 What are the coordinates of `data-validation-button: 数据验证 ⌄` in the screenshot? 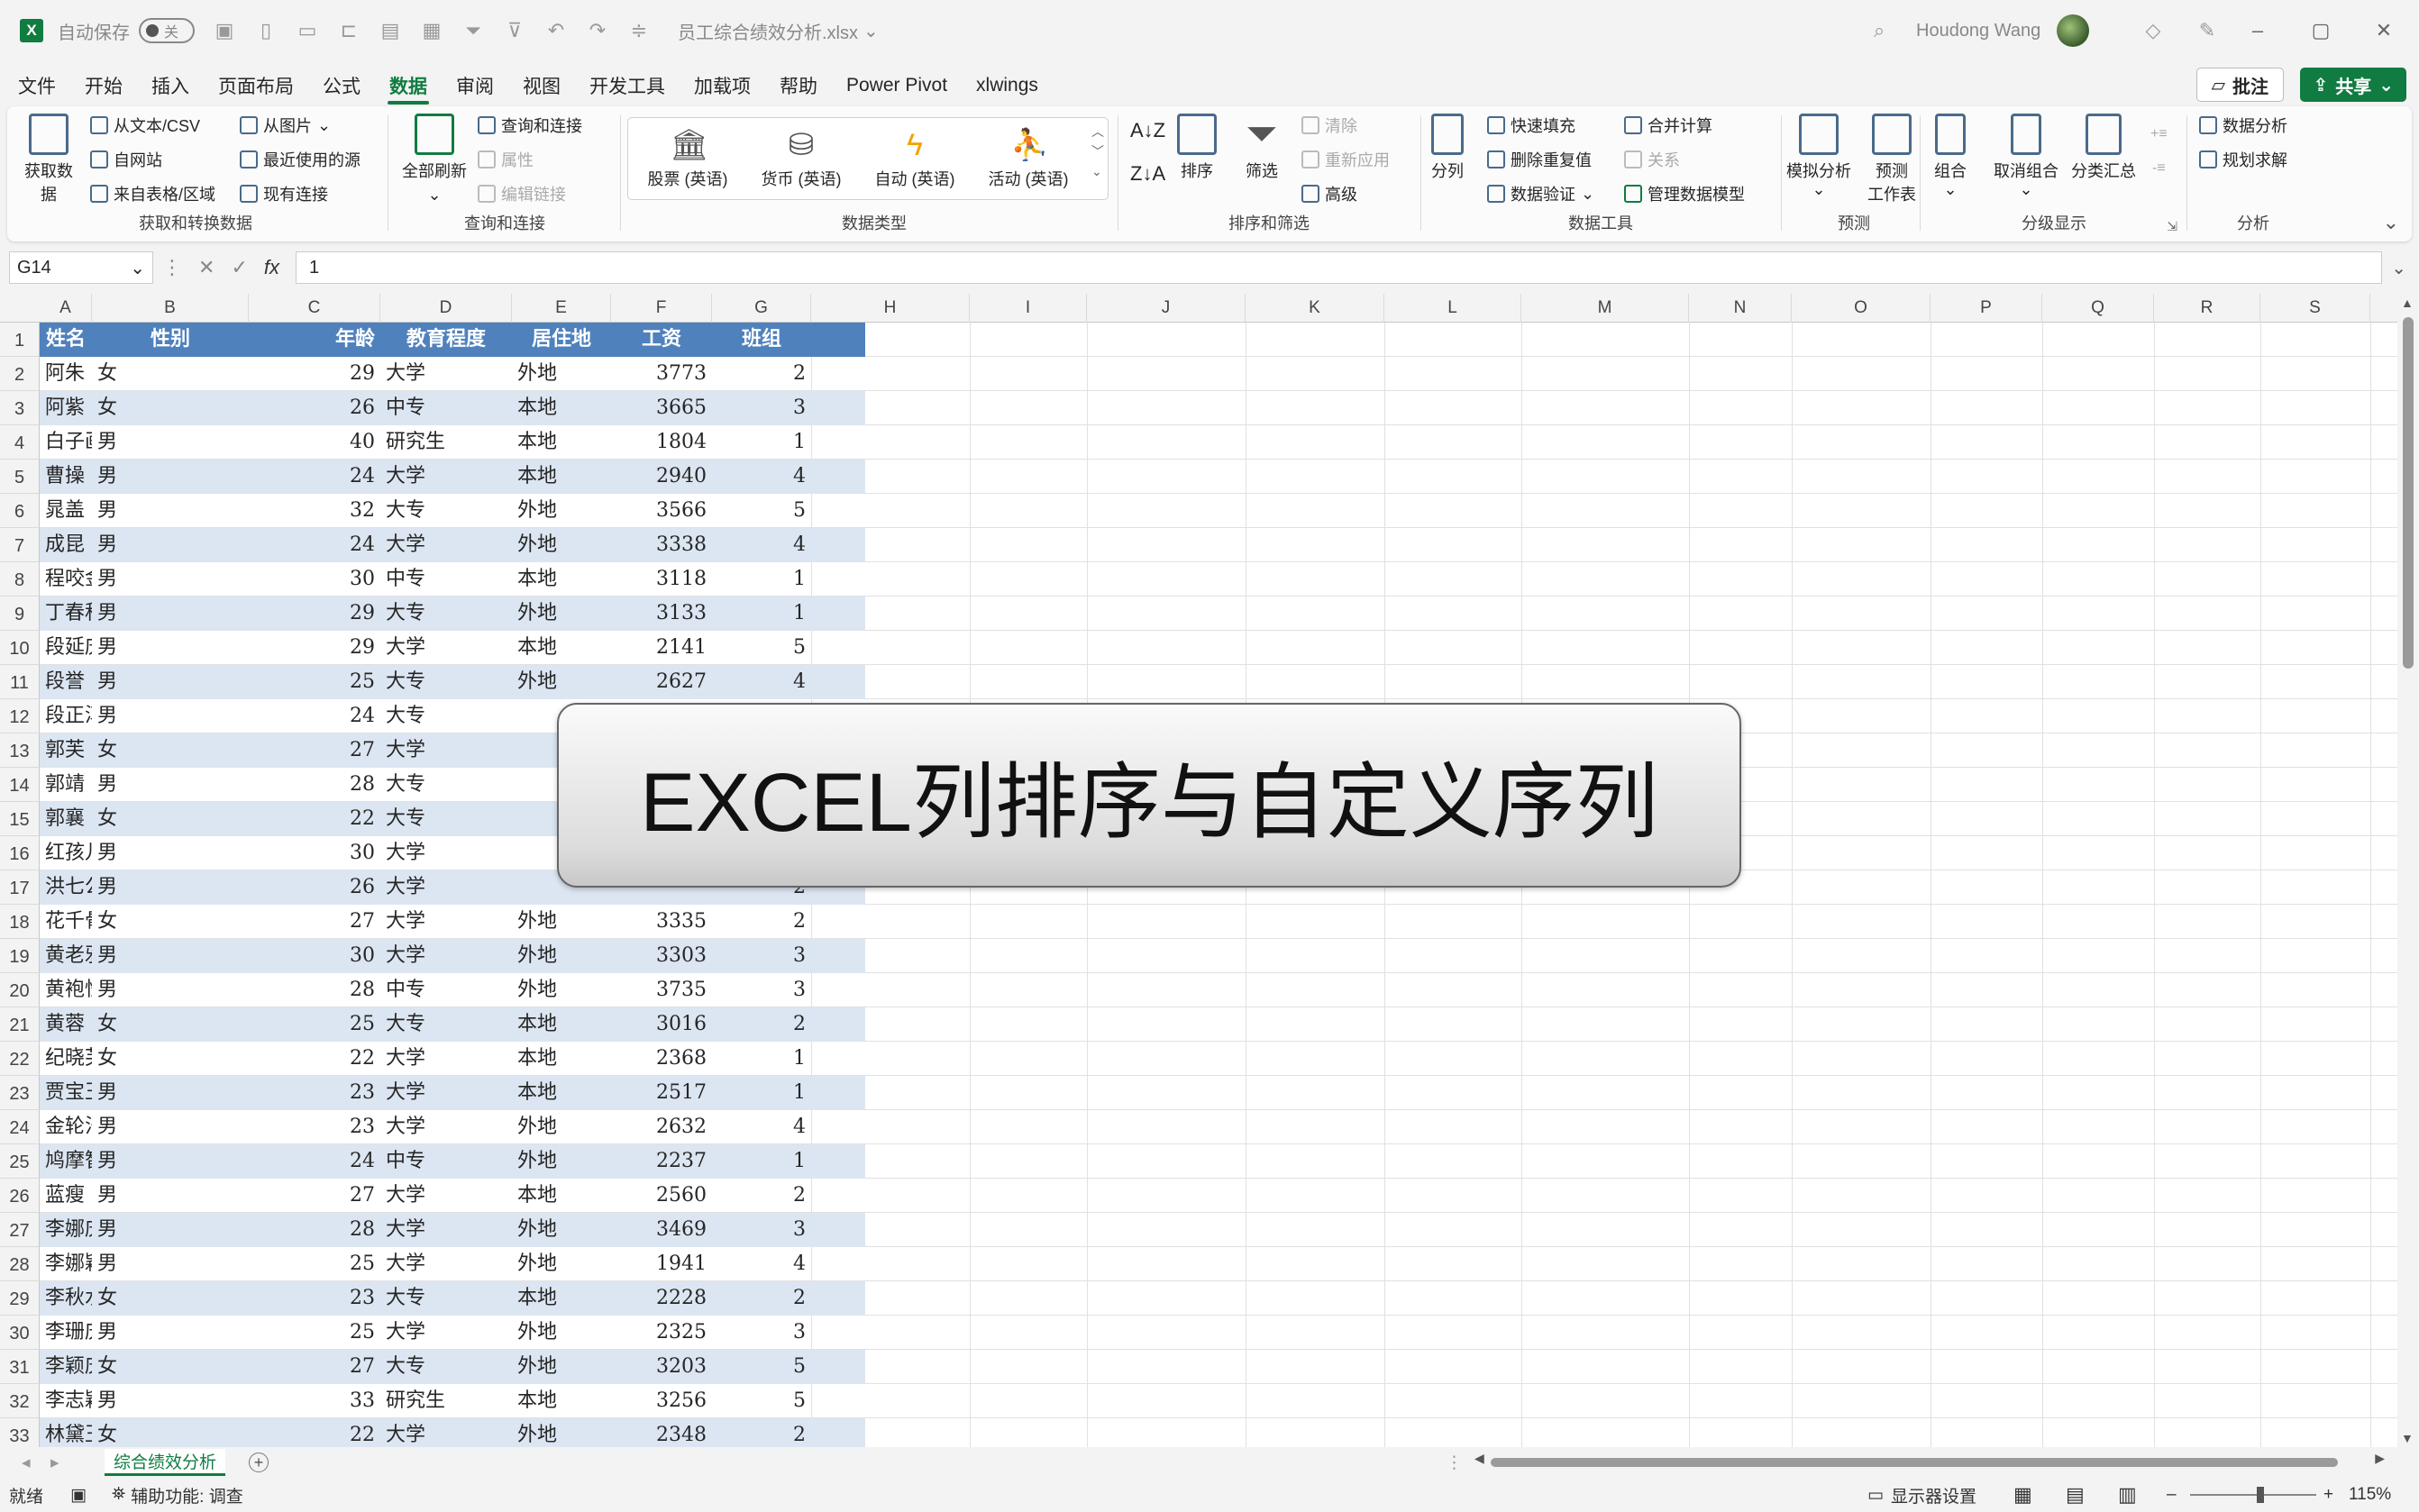 It's located at (1541, 193).